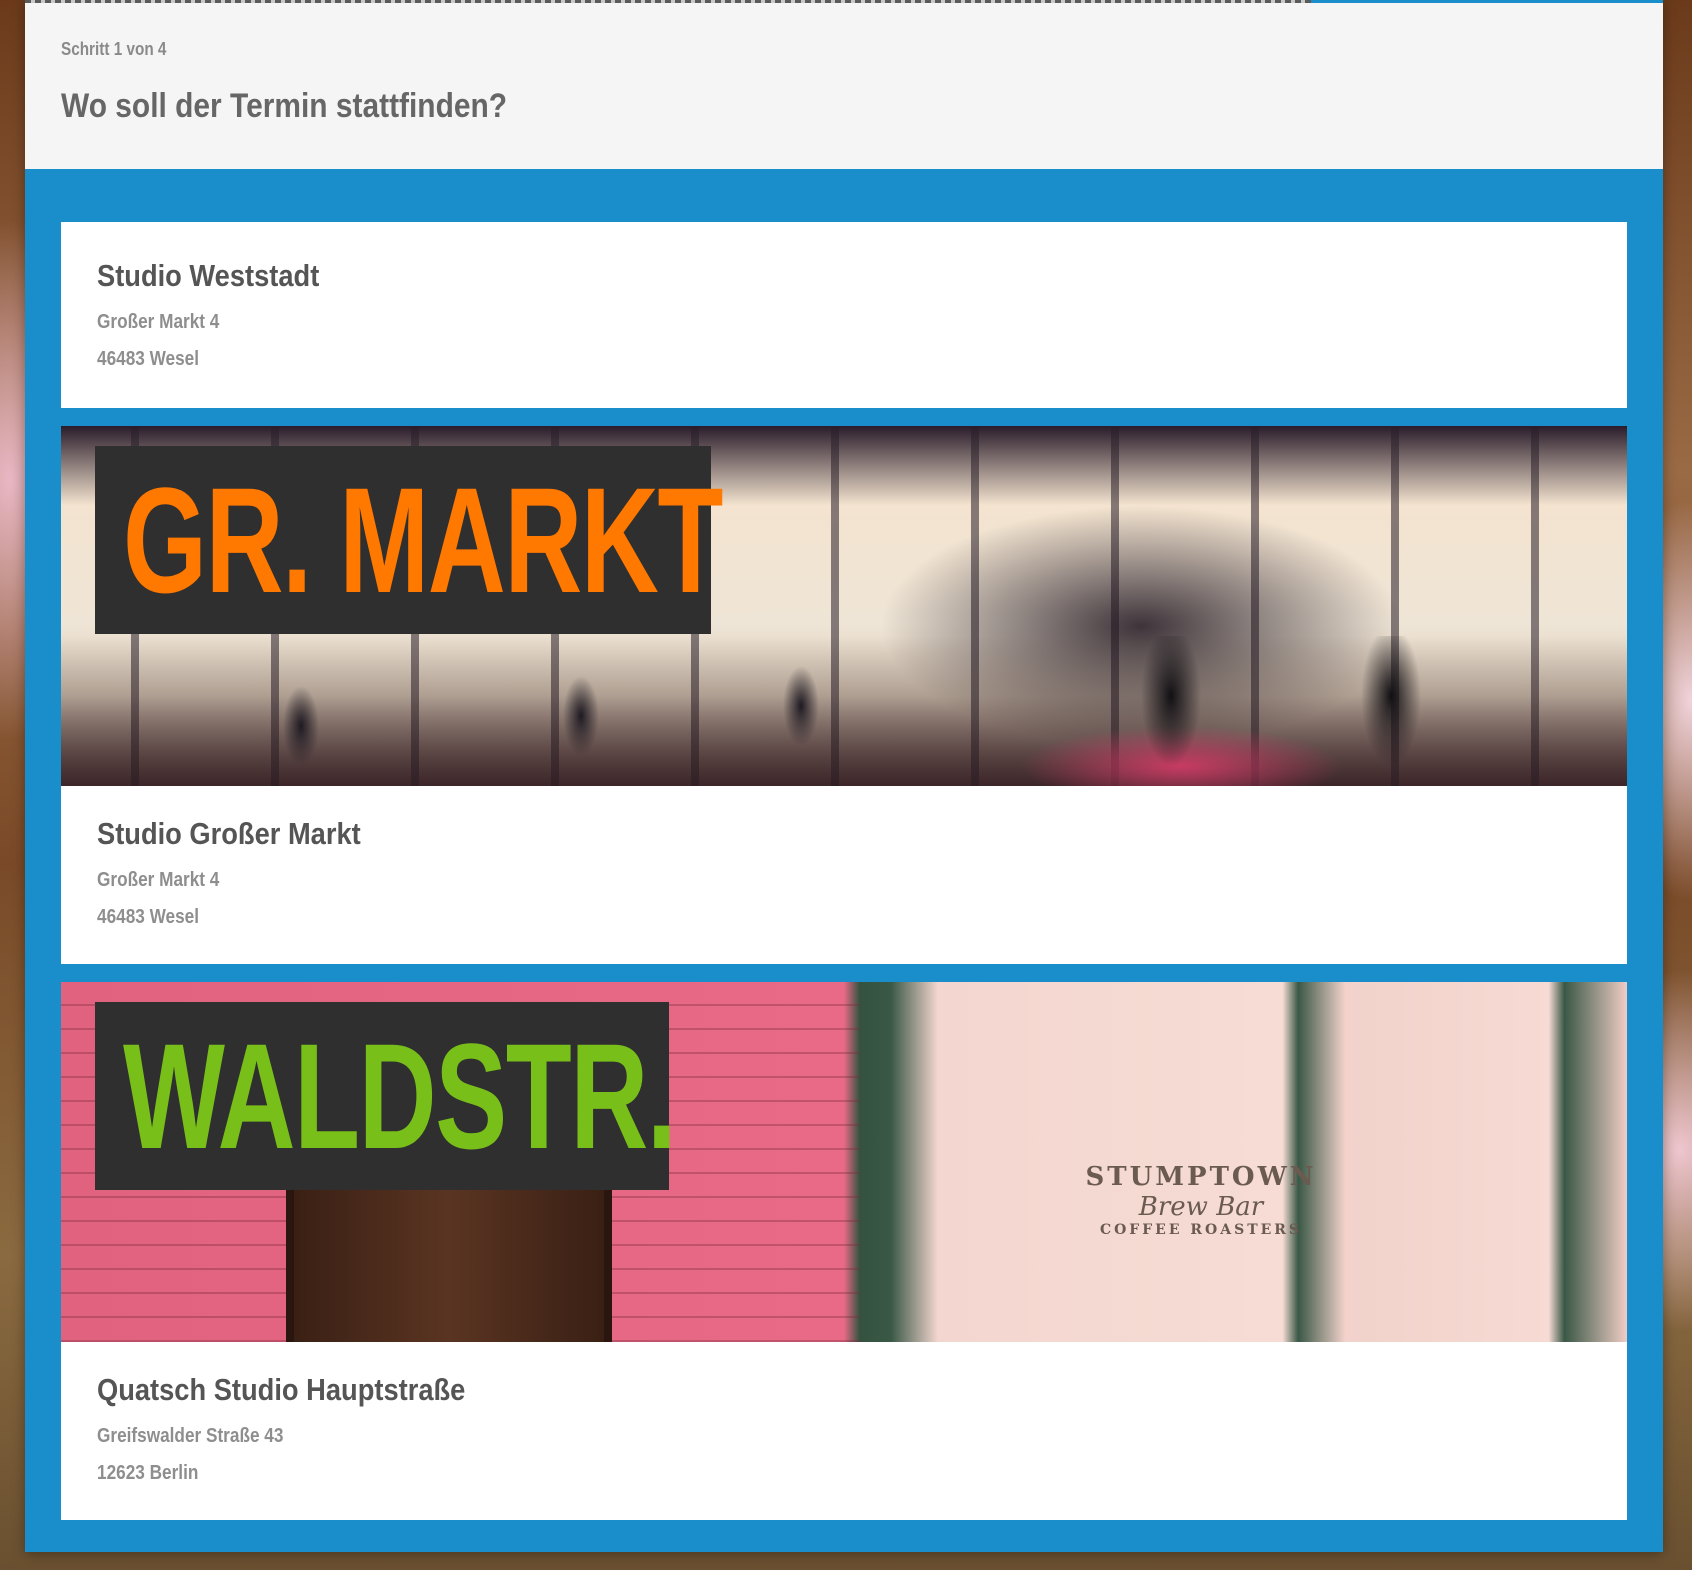 This screenshot has height=1570, width=1692. Describe the element at coordinates (281, 1389) in the screenshot. I see `location-name: Quatsch Studio Hauptstraße` at that location.